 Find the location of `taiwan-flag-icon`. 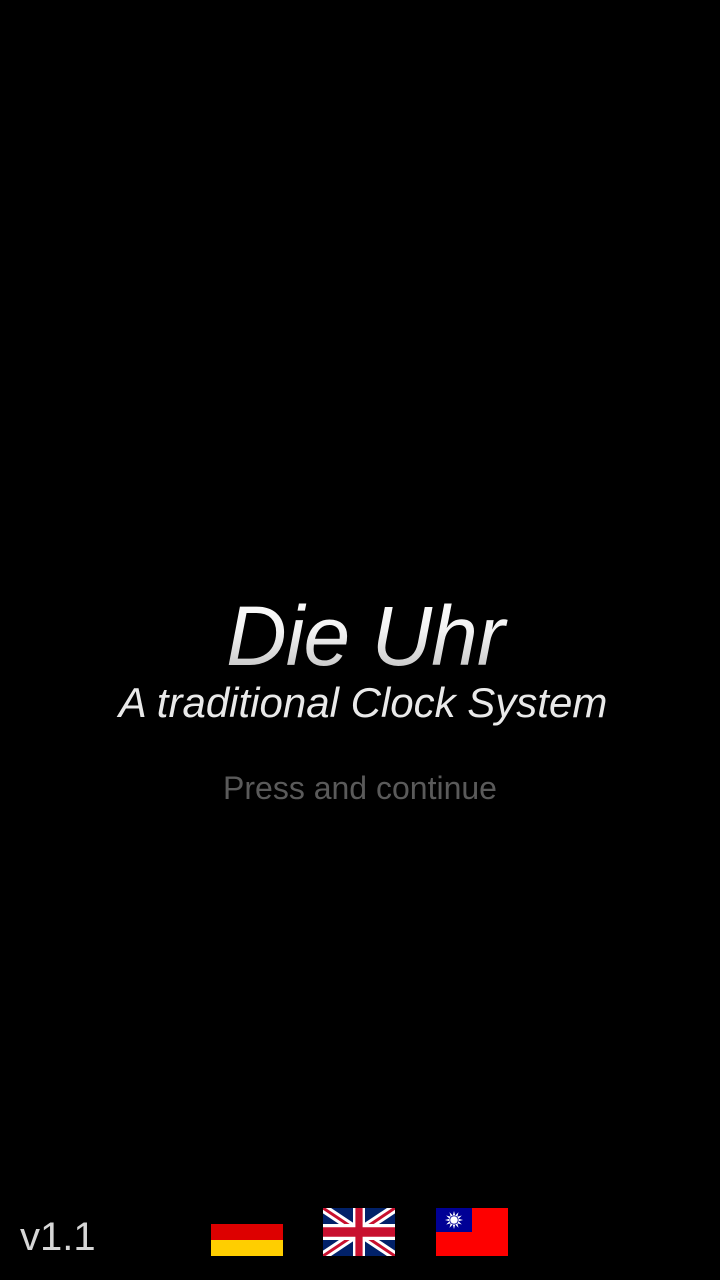

taiwan-flag-icon is located at coordinates (472, 1232).